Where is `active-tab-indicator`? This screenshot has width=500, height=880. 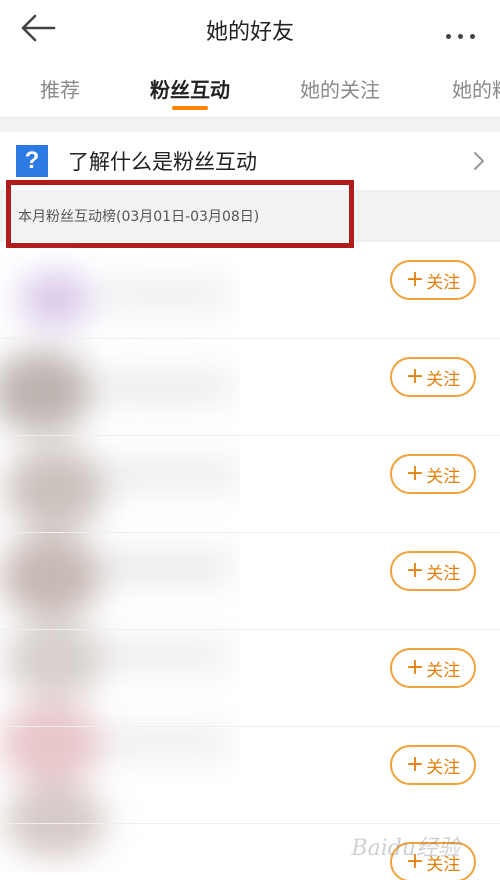
active-tab-indicator is located at coordinates (190, 108).